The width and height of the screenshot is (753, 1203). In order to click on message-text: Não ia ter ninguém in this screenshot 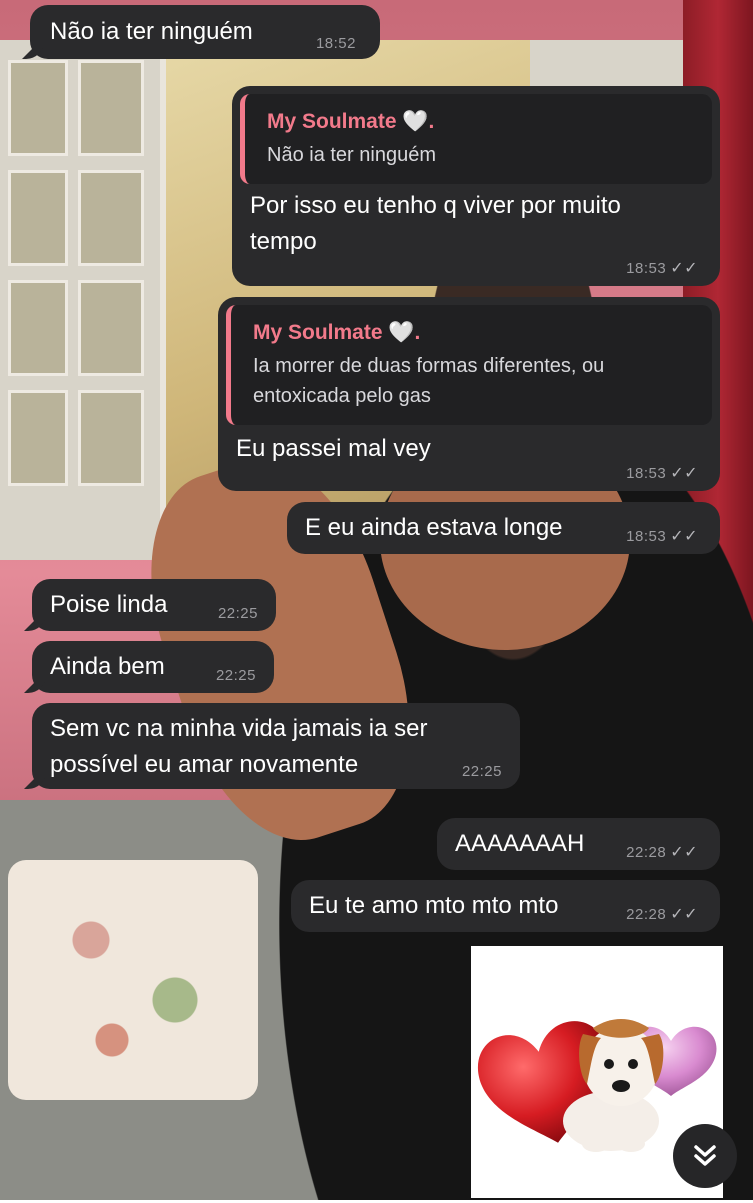, I will do `click(151, 31)`.